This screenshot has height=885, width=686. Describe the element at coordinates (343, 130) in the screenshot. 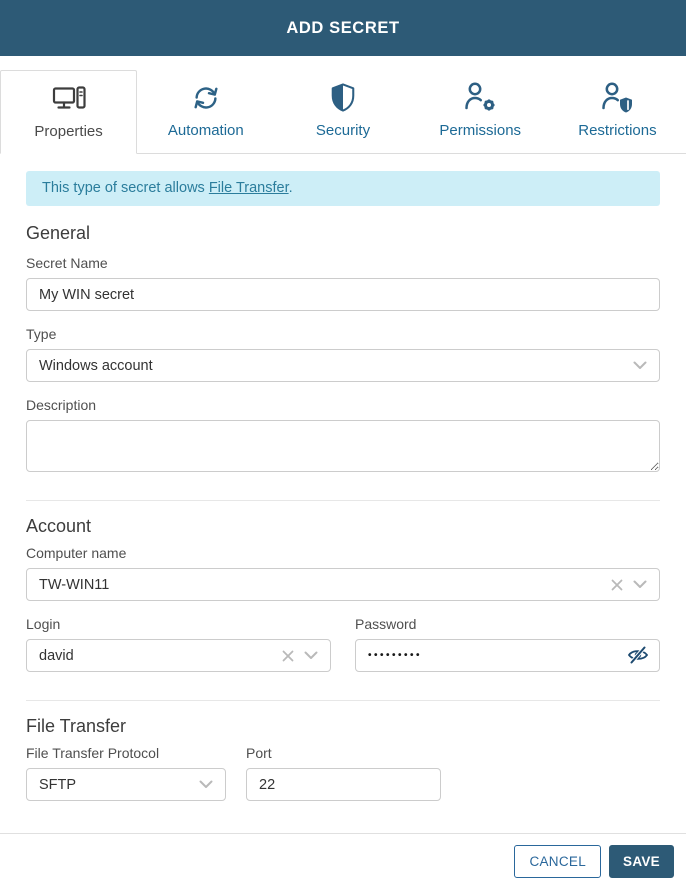

I see `tab-label: Security` at that location.